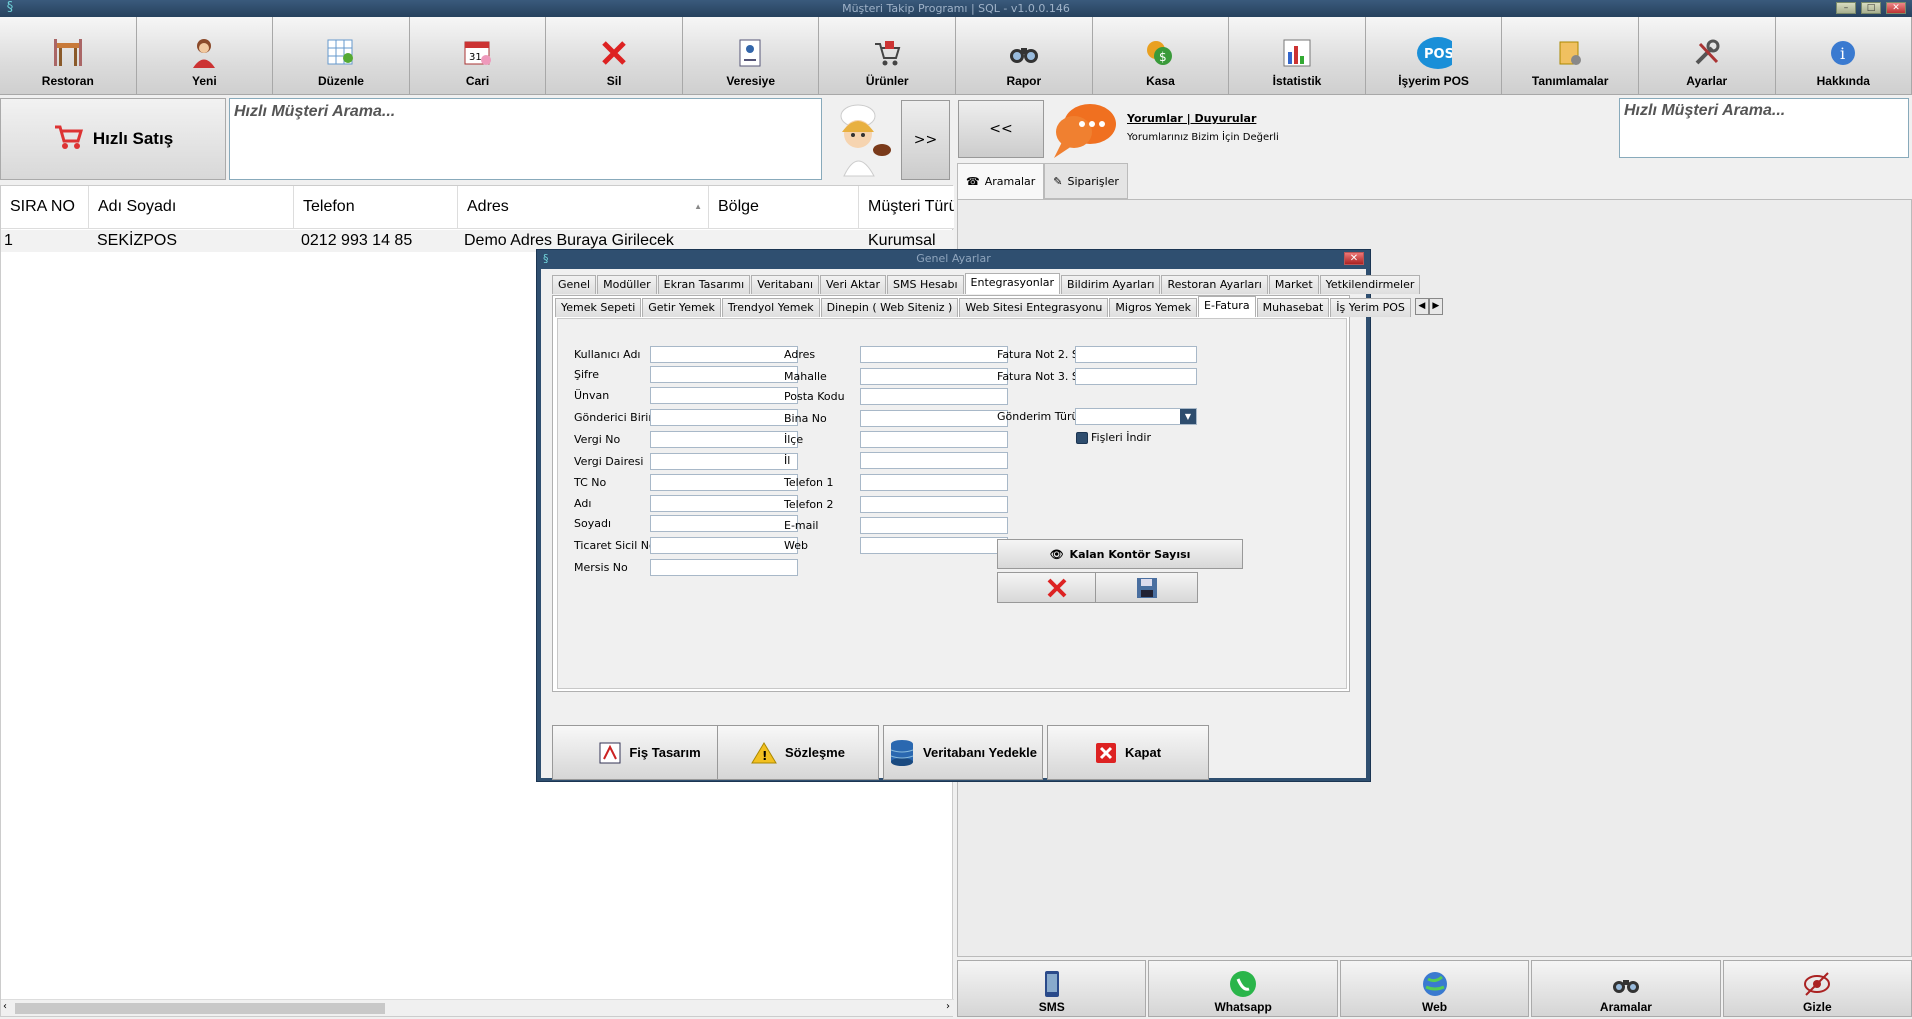  What do you see at coordinates (1297, 56) in the screenshot?
I see `toolbar-istatistik-button: İstatistik` at bounding box center [1297, 56].